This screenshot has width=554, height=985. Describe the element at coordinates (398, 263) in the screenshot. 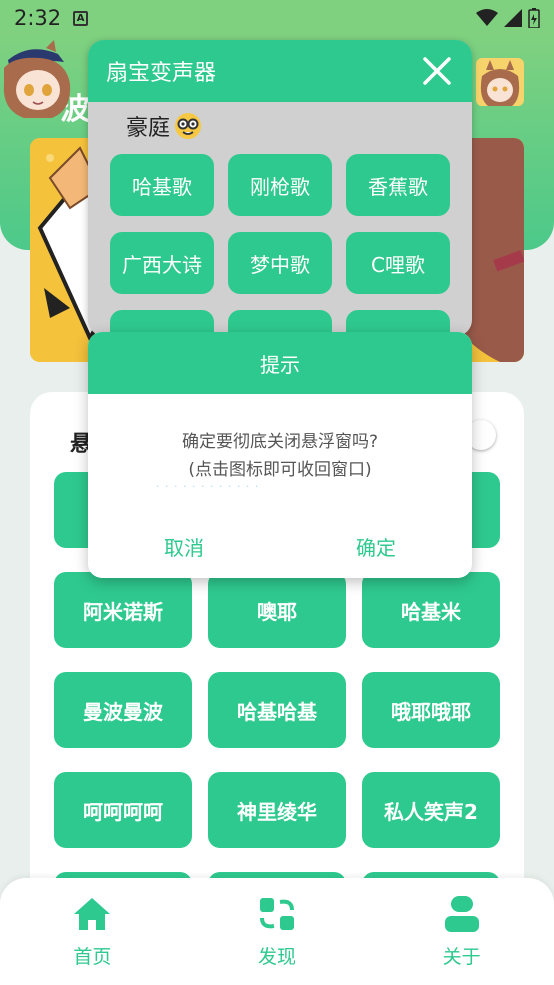

I see `floating-sound-button: C哩歌` at that location.